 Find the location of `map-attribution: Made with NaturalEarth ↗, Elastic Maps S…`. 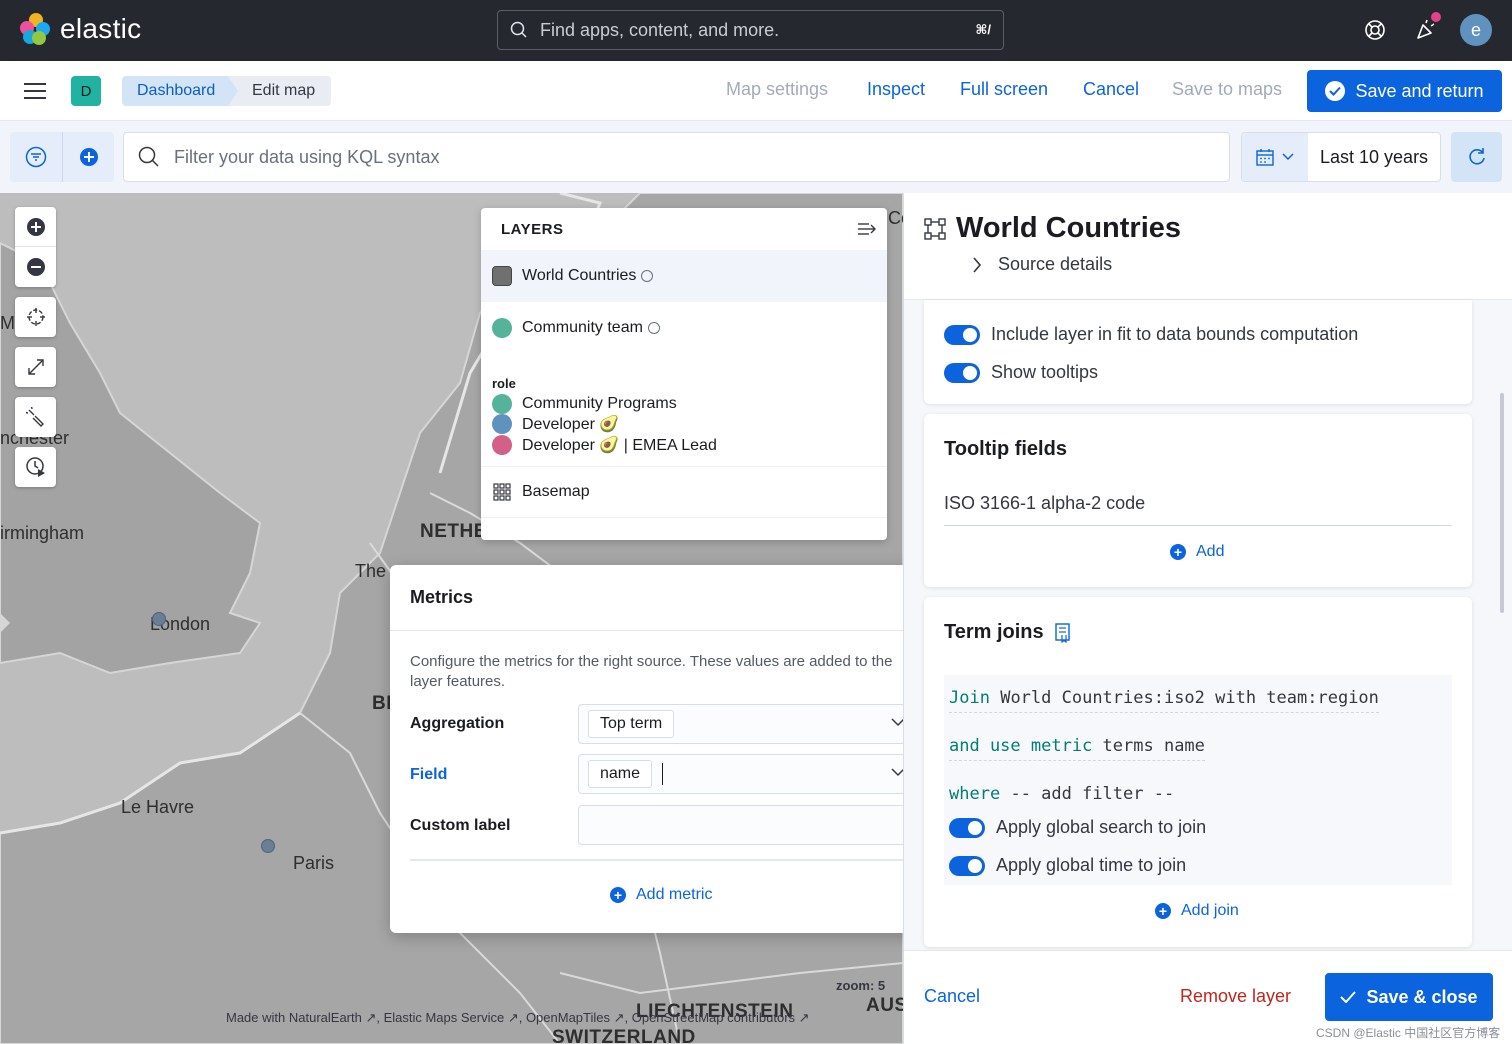

map-attribution: Made with NaturalEarth ↗, Elastic Maps S… is located at coordinates (518, 1018).